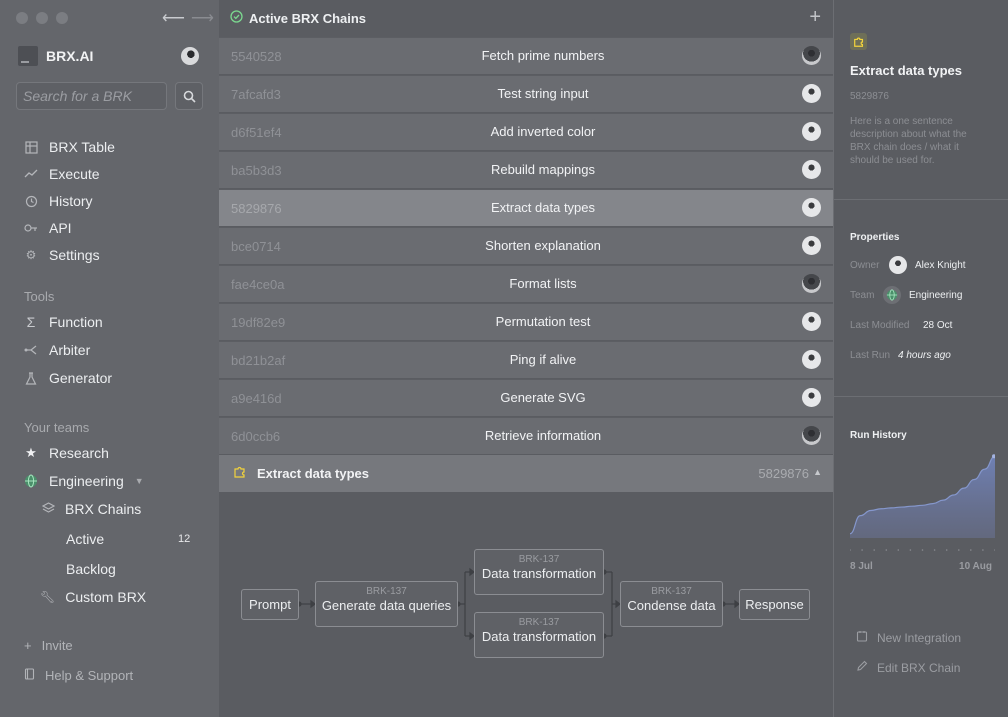 The height and width of the screenshot is (717, 1008). Describe the element at coordinates (106, 597) in the screenshot. I see `sidebar-item-label: Custom BRX` at that location.